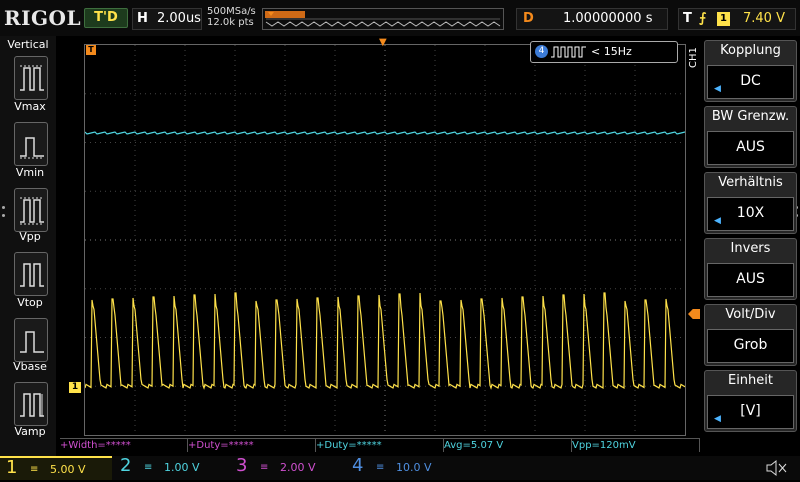 The height and width of the screenshot is (482, 800). I want to click on ch4-status: 4 ≡ 10.0 V, so click(402, 467).